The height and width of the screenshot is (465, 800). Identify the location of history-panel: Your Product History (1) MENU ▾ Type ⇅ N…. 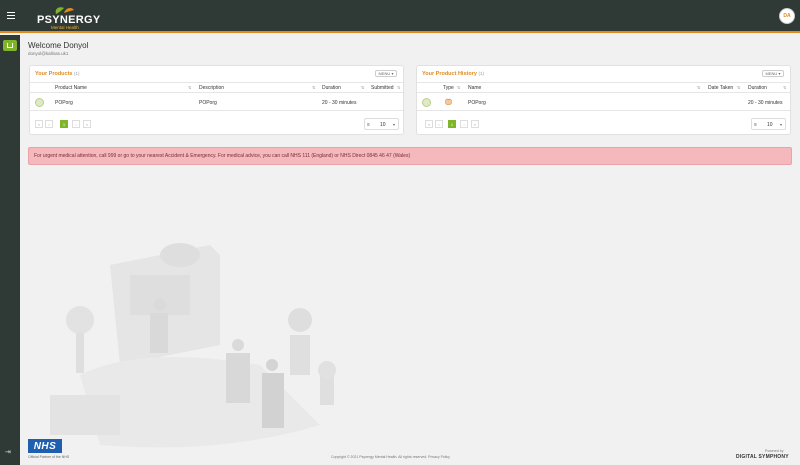
(603, 100).